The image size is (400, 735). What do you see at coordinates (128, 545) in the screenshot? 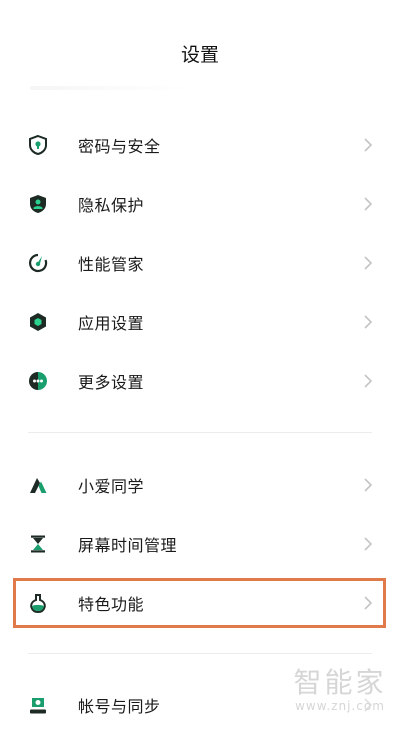
I see `settings-item-label: 屏幕时间管理` at bounding box center [128, 545].